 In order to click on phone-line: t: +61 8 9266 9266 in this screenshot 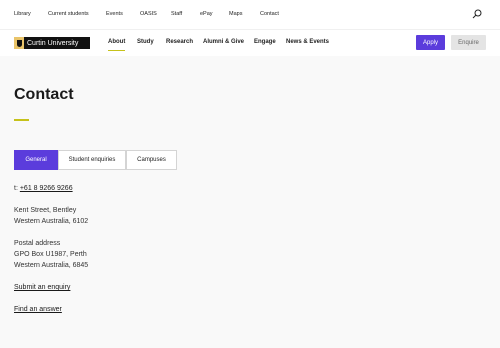, I will do `click(43, 188)`.